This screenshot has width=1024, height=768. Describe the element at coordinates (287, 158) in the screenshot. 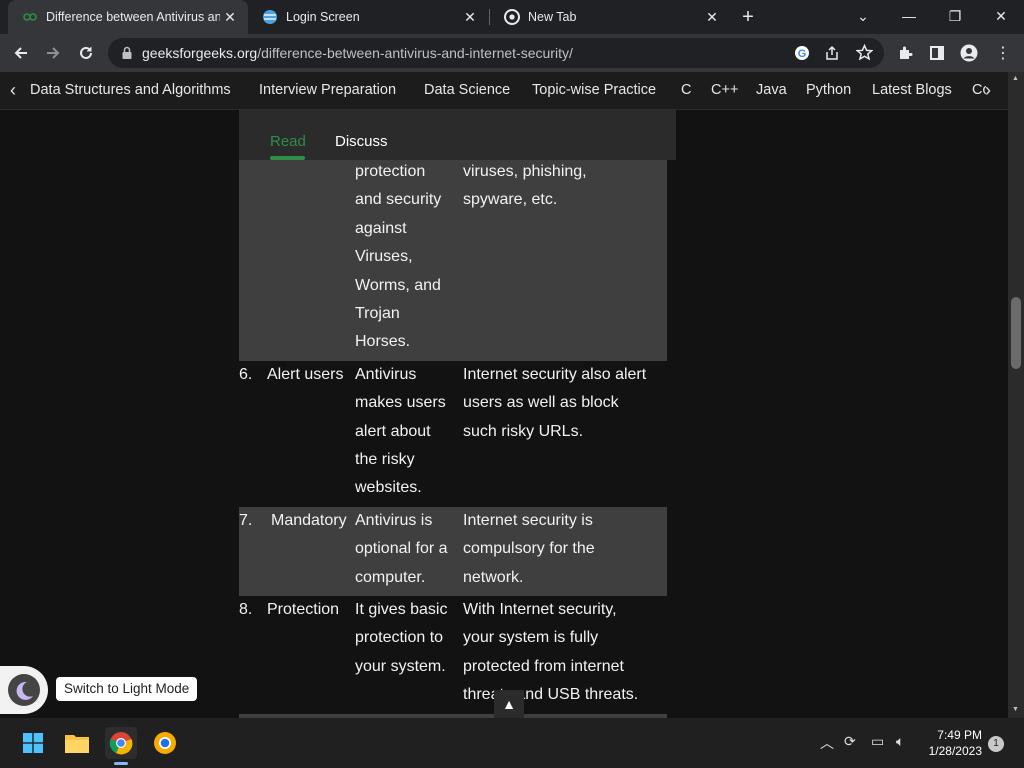

I see `active-tab-underline` at that location.